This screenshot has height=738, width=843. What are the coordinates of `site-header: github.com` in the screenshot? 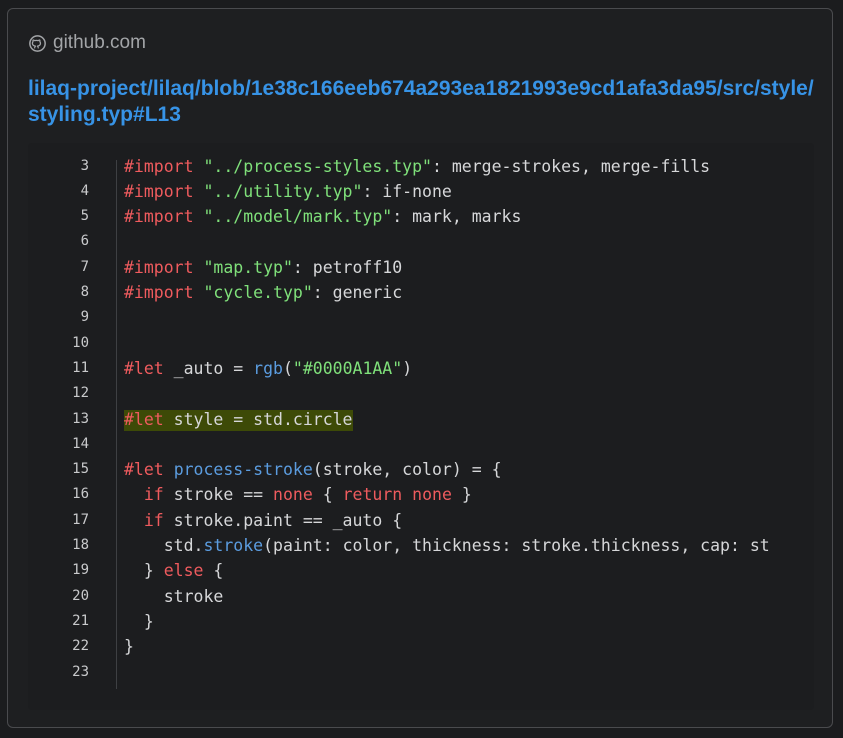 It's located at (87, 43).